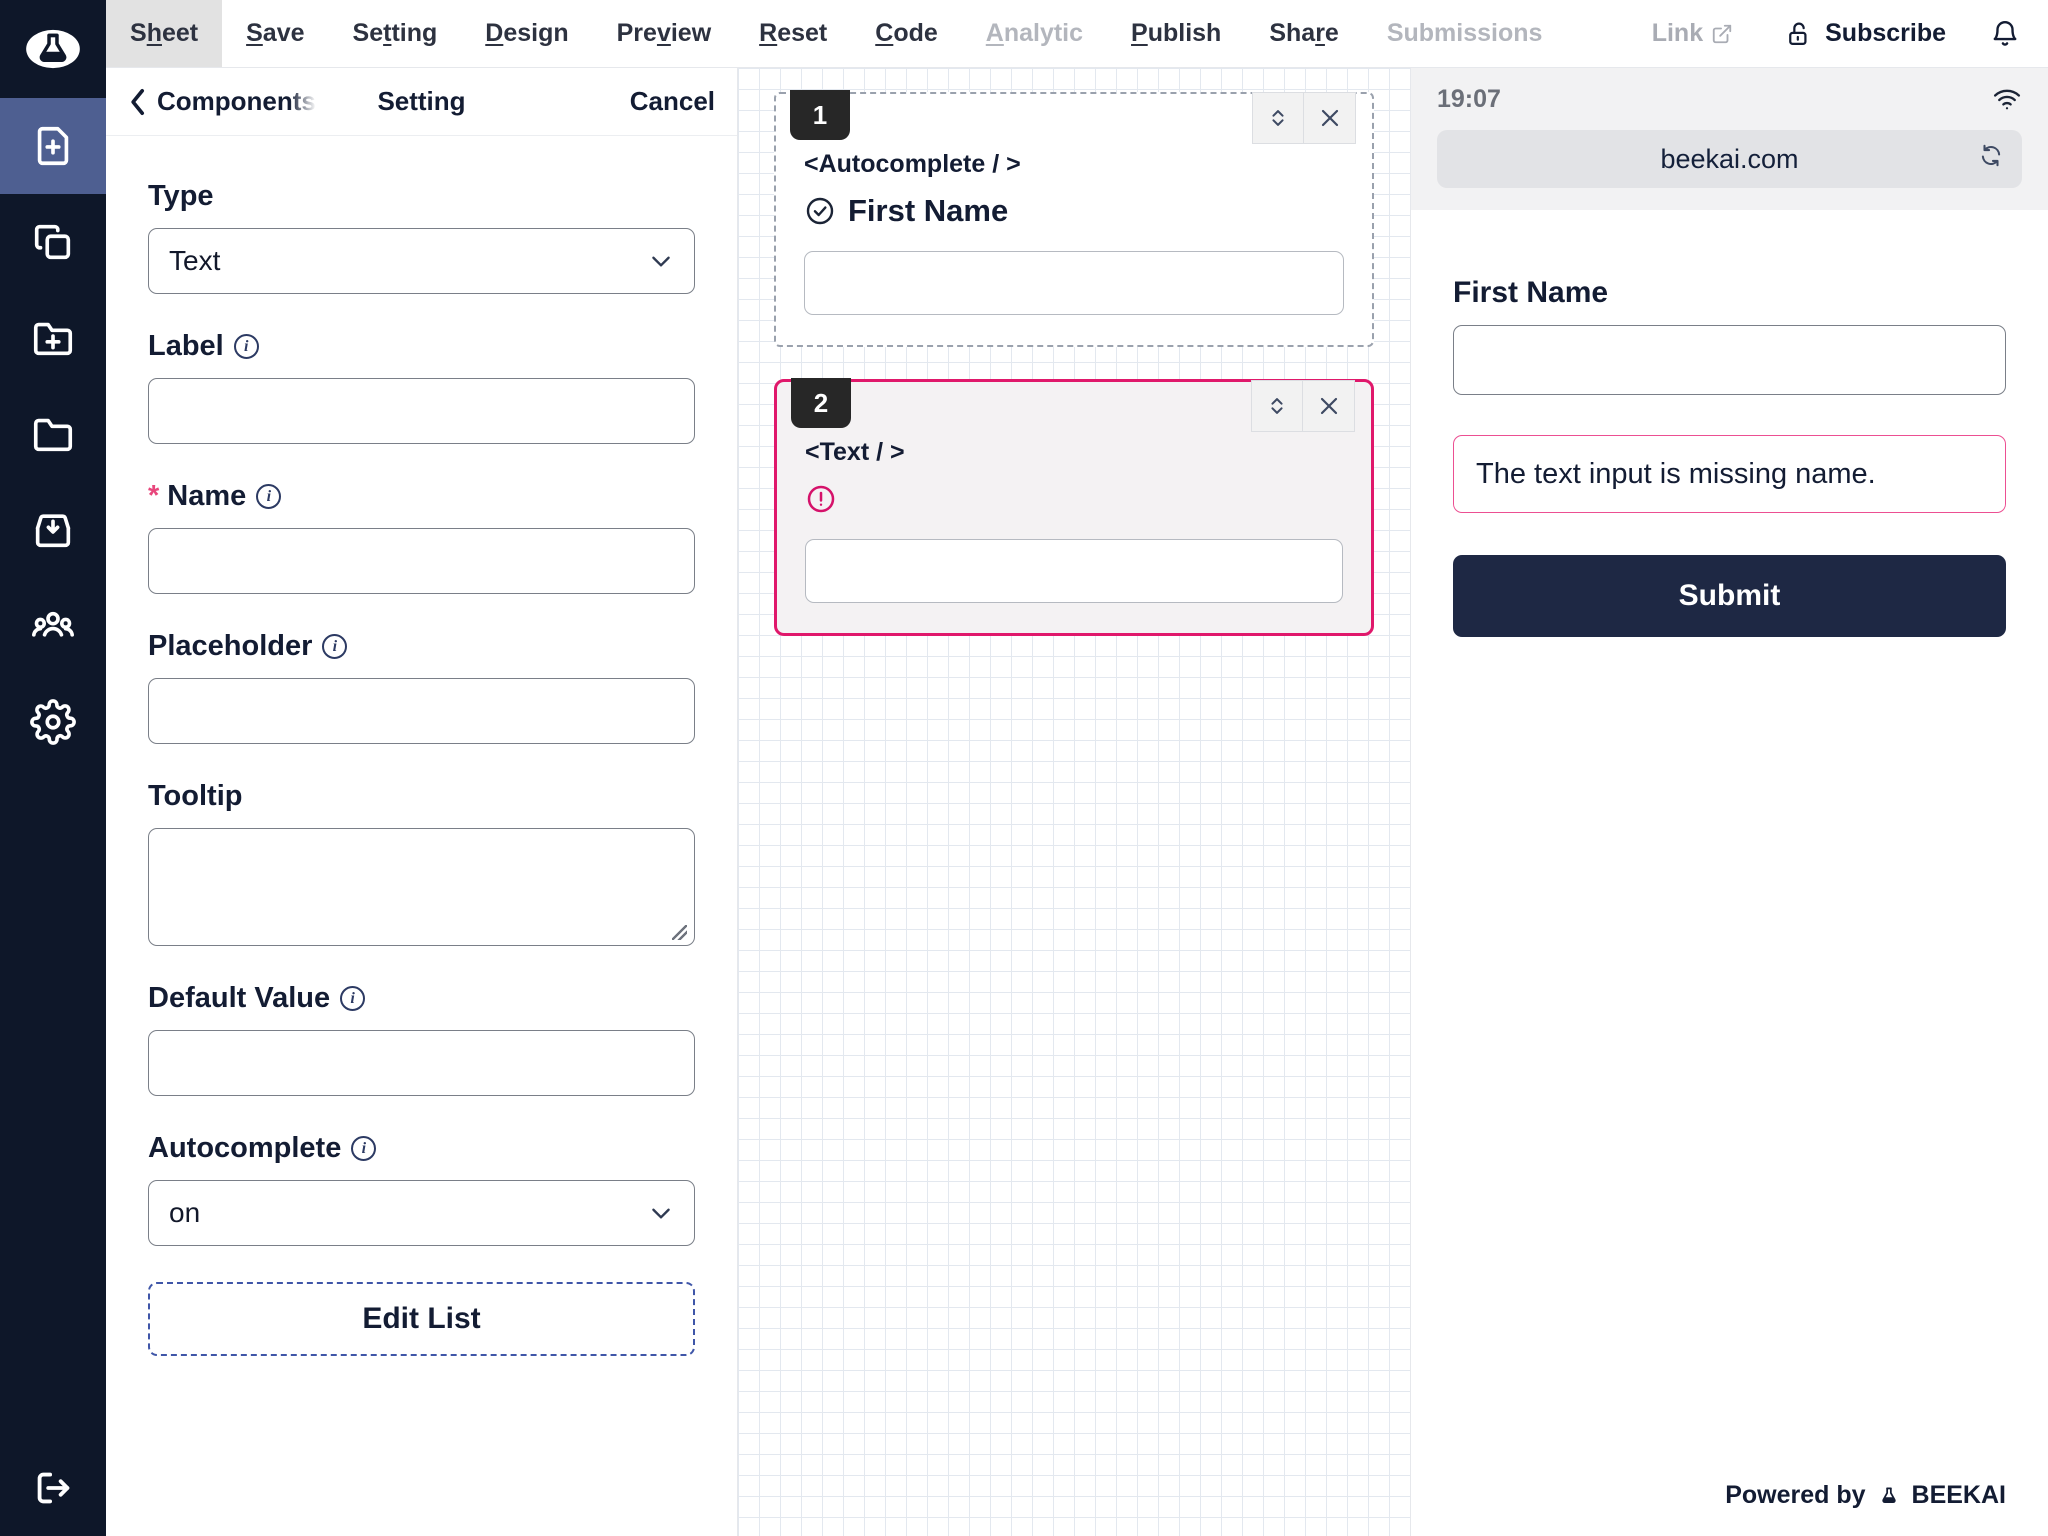 Image resolution: width=2048 pixels, height=1536 pixels. Describe the element at coordinates (1729, 1508) in the screenshot. I see `preview-footer: Powered by BEEKAI` at that location.